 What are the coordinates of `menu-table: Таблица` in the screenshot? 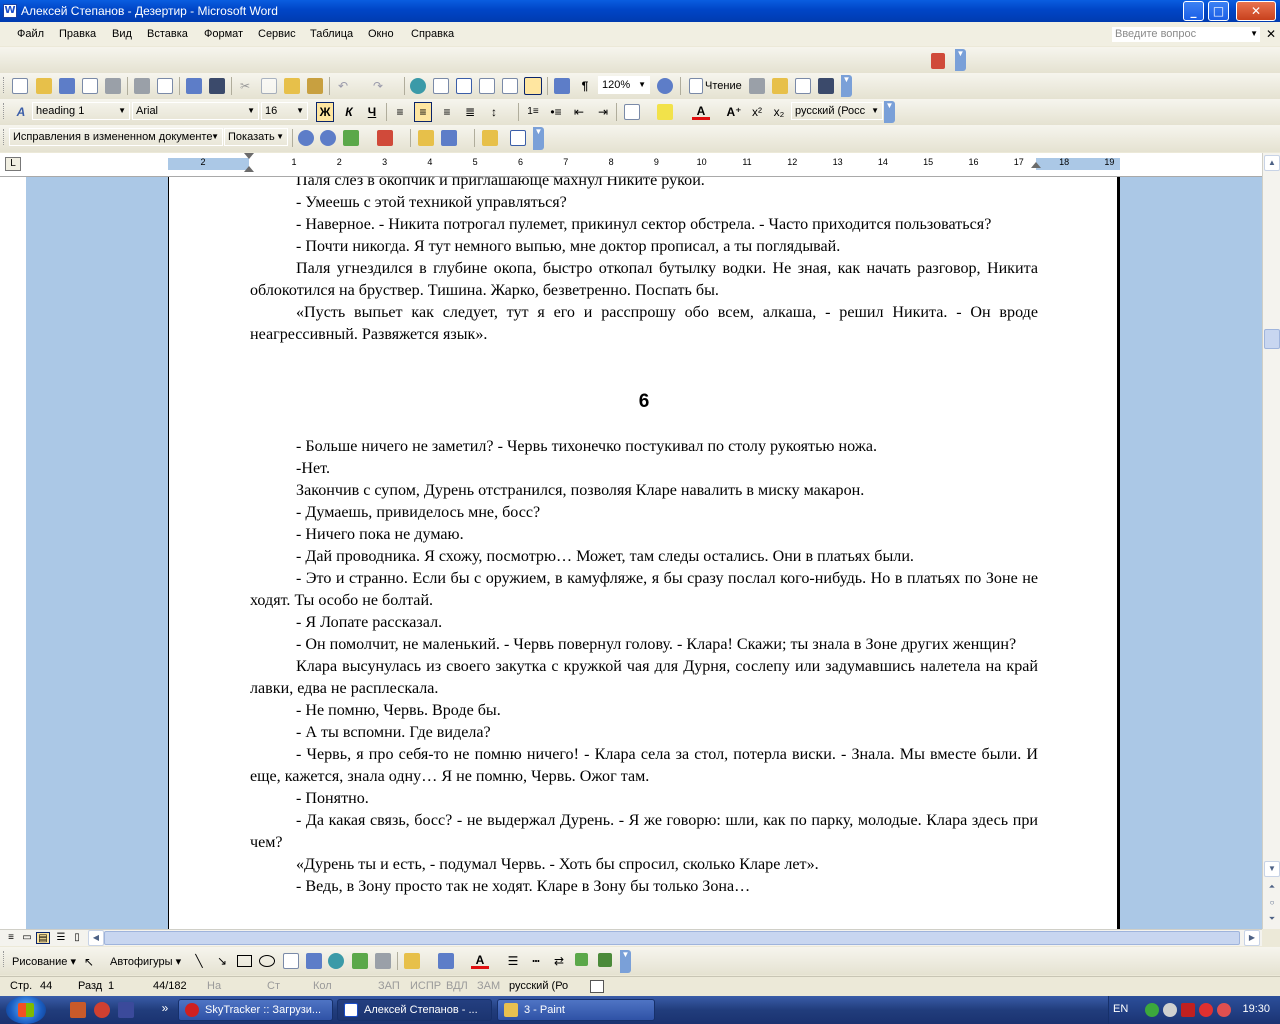 It's located at (331, 34).